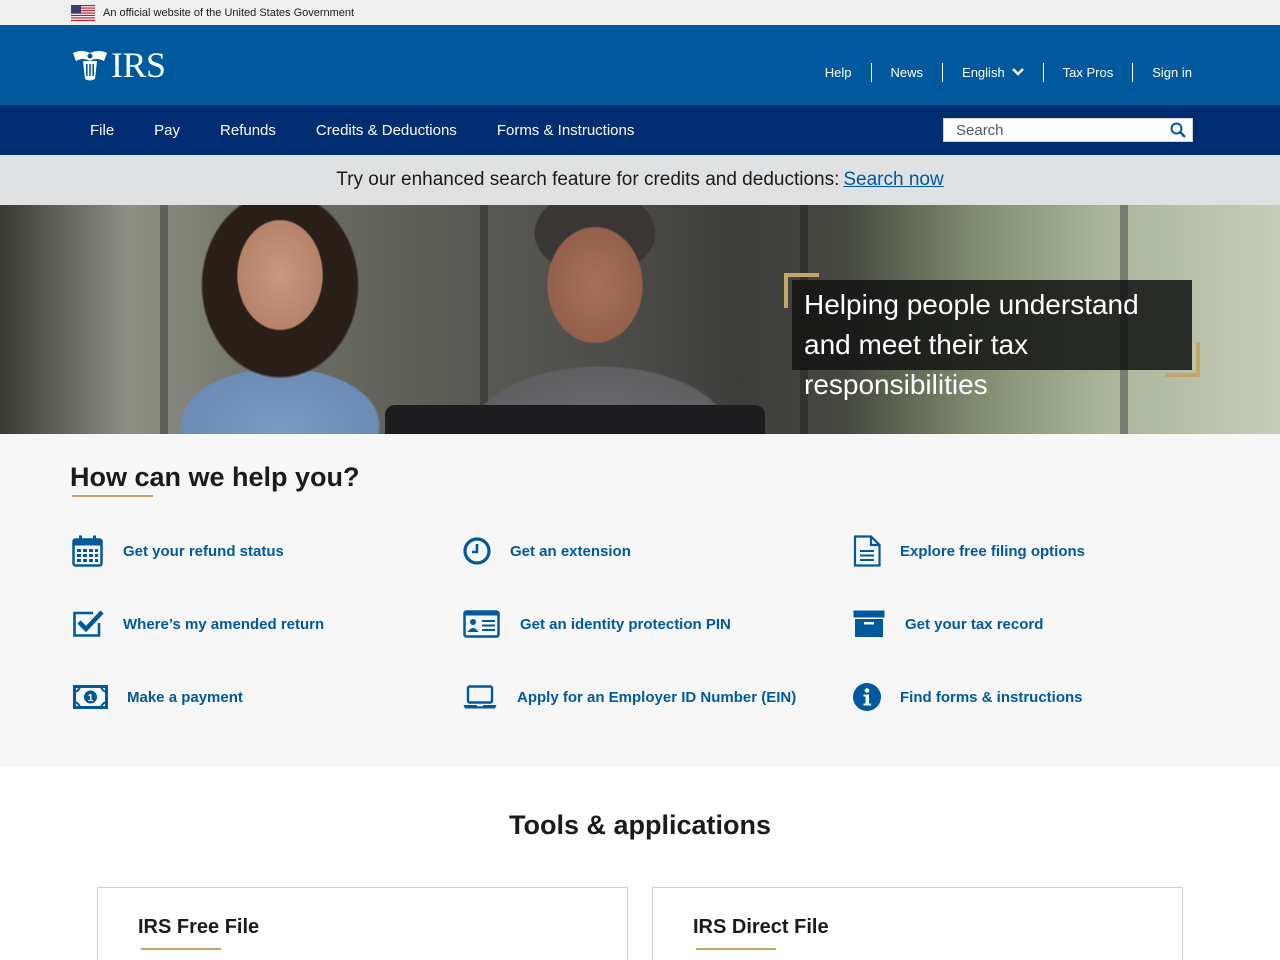 Image resolution: width=1280 pixels, height=960 pixels. Describe the element at coordinates (983, 72) in the screenshot. I see `language-label: English` at that location.